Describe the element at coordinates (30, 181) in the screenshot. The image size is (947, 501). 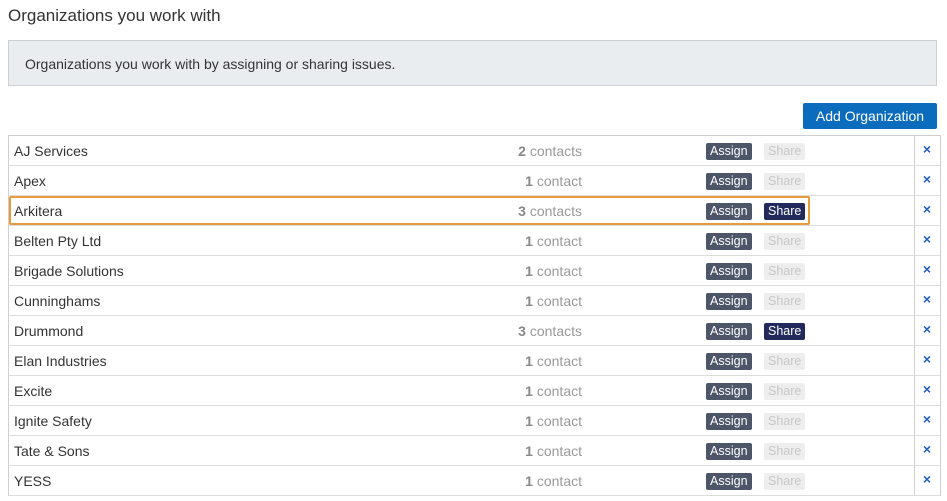
I see `organization-name: Apex` at that location.